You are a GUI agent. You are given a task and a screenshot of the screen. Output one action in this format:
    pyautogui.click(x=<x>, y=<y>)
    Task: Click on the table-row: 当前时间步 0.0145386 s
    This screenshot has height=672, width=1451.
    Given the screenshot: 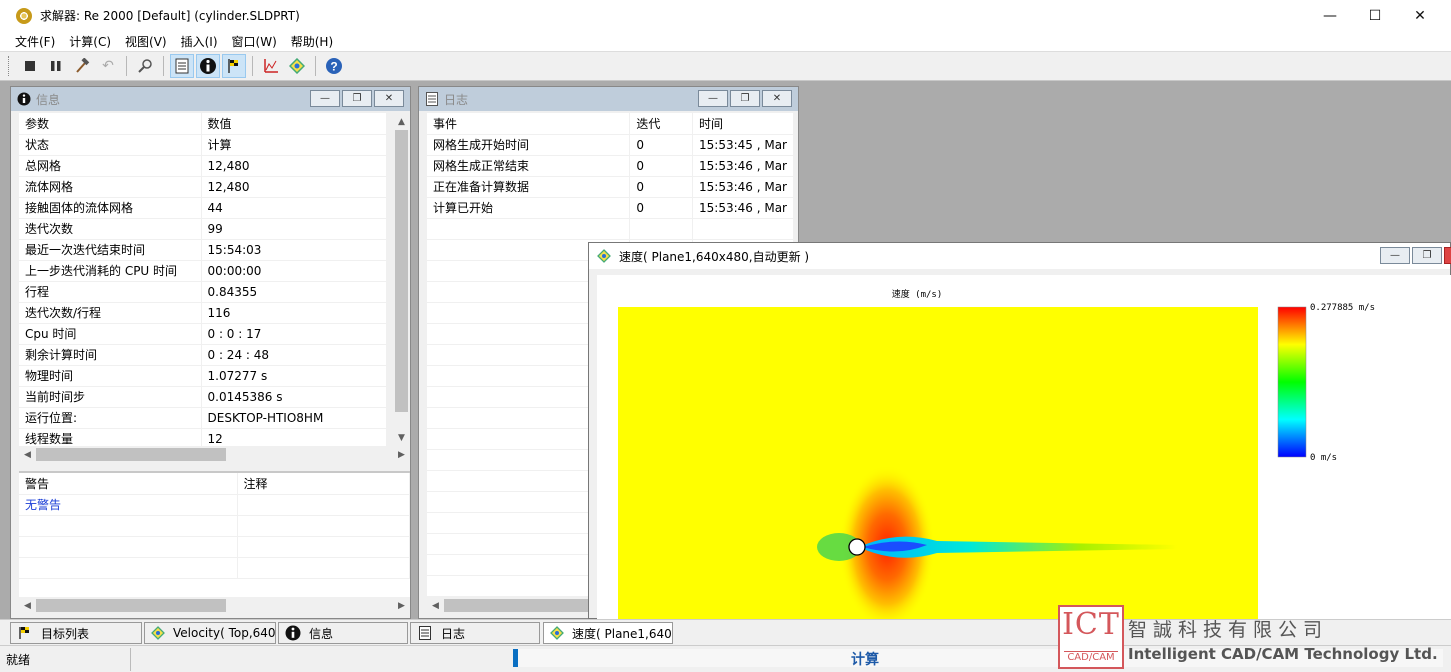 What is the action you would take?
    pyautogui.click(x=203, y=397)
    